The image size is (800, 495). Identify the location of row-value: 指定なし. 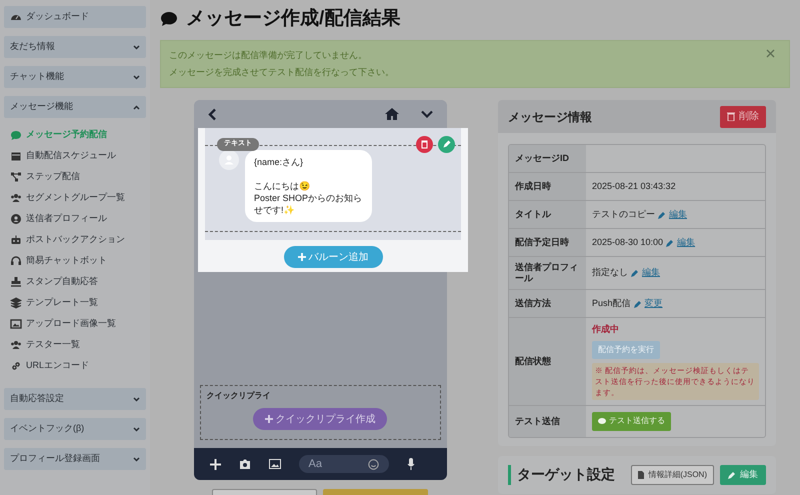
(610, 273).